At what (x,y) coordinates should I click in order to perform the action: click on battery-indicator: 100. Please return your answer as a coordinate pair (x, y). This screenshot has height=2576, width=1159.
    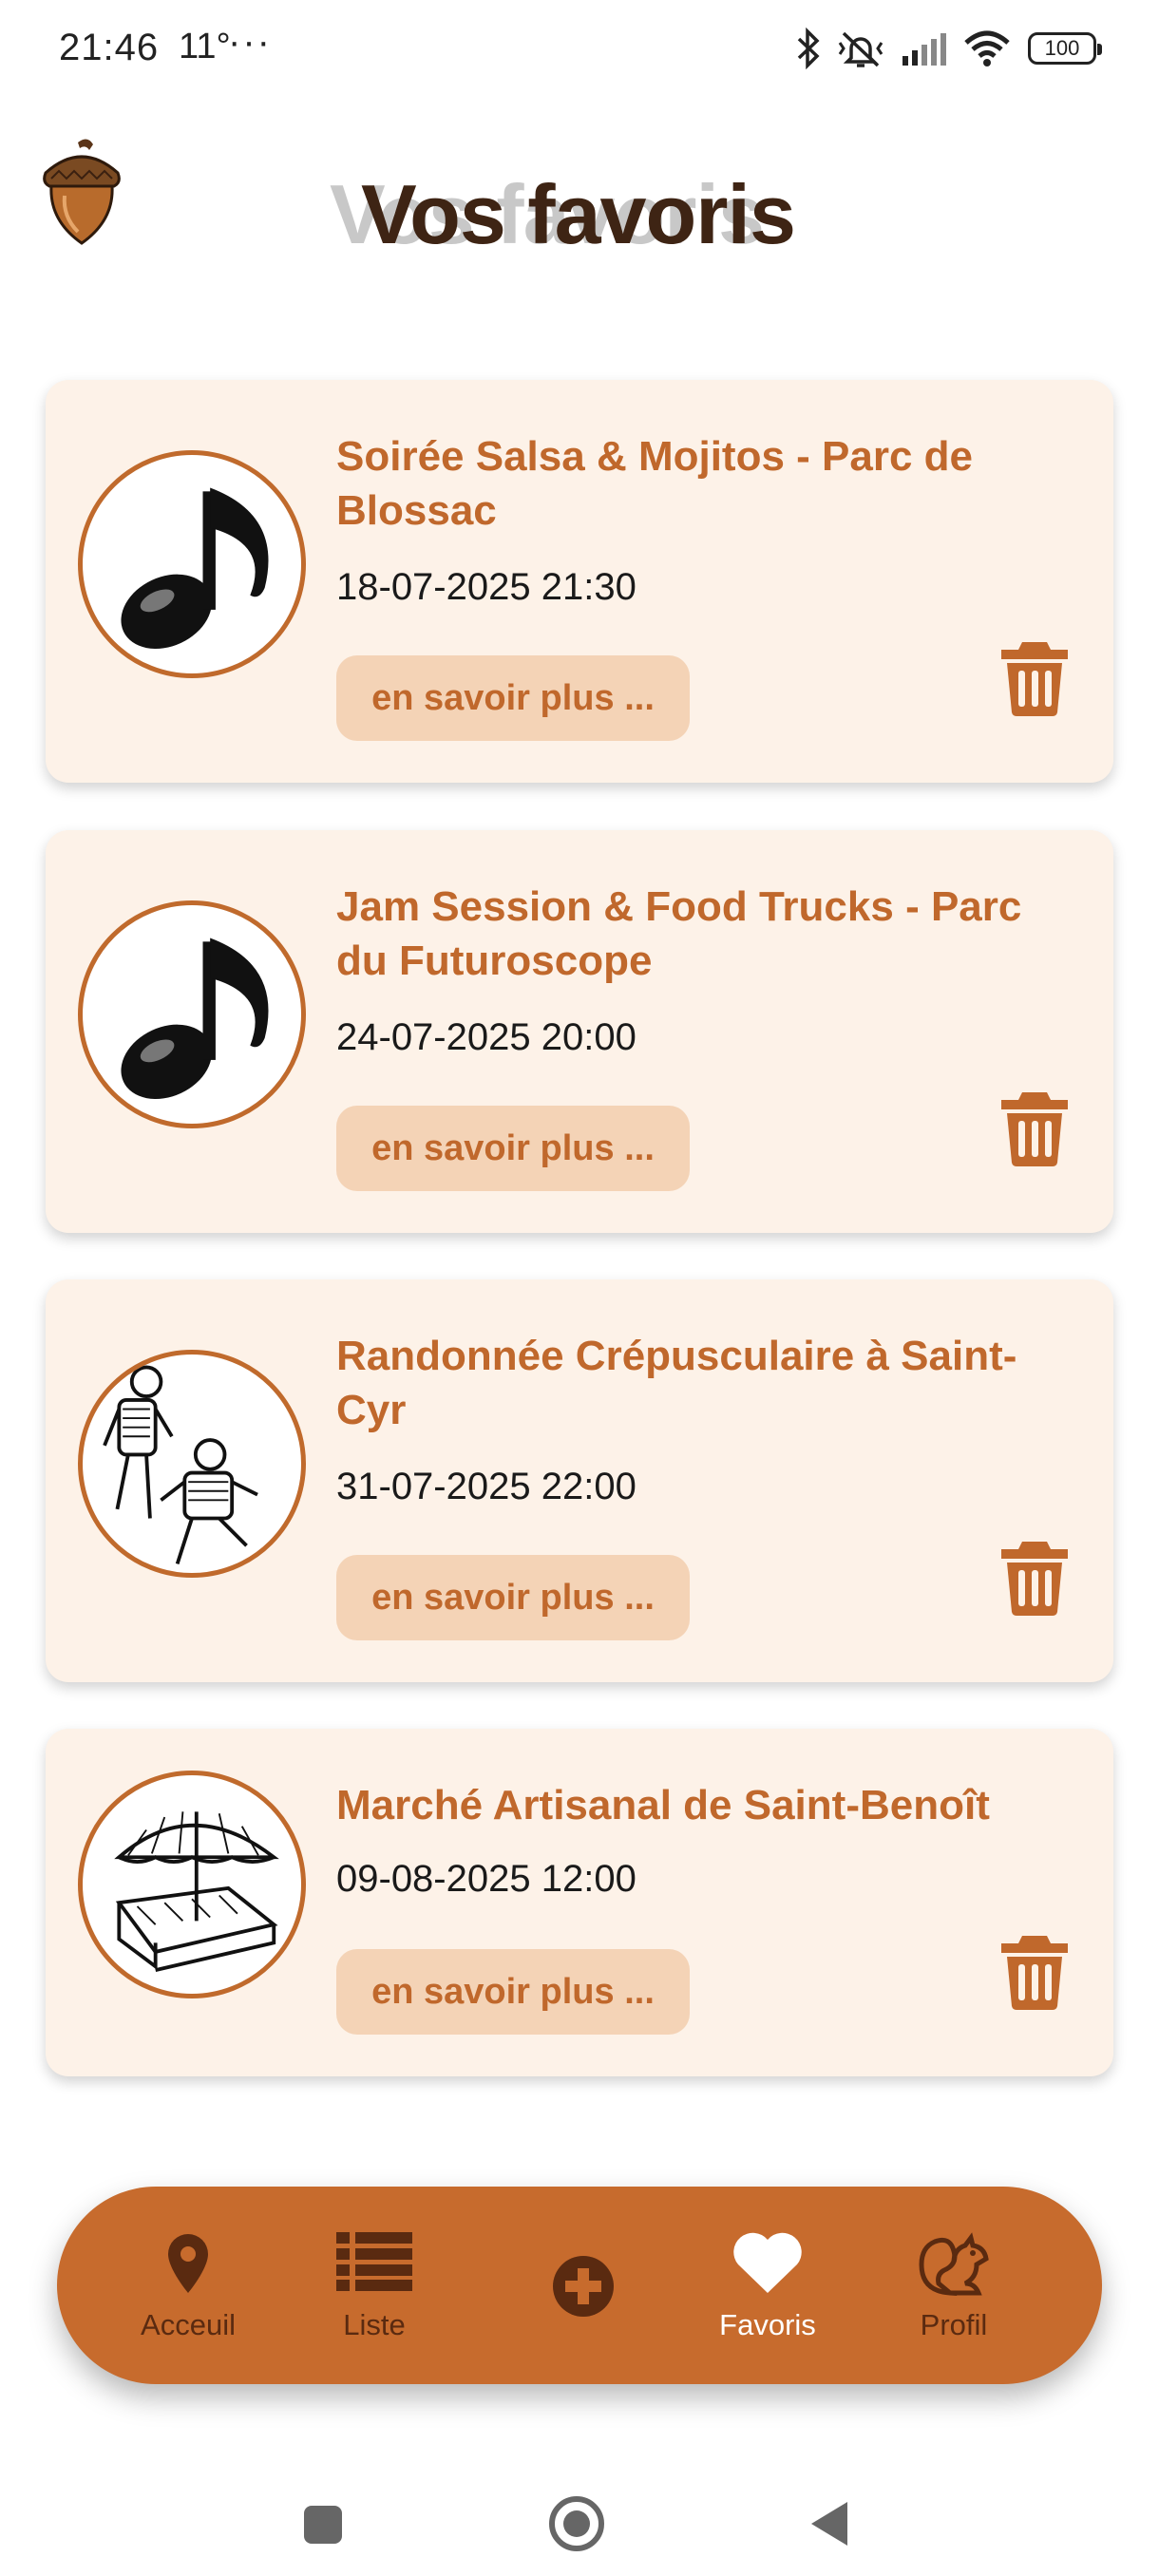
    Looking at the image, I should click on (1065, 48).